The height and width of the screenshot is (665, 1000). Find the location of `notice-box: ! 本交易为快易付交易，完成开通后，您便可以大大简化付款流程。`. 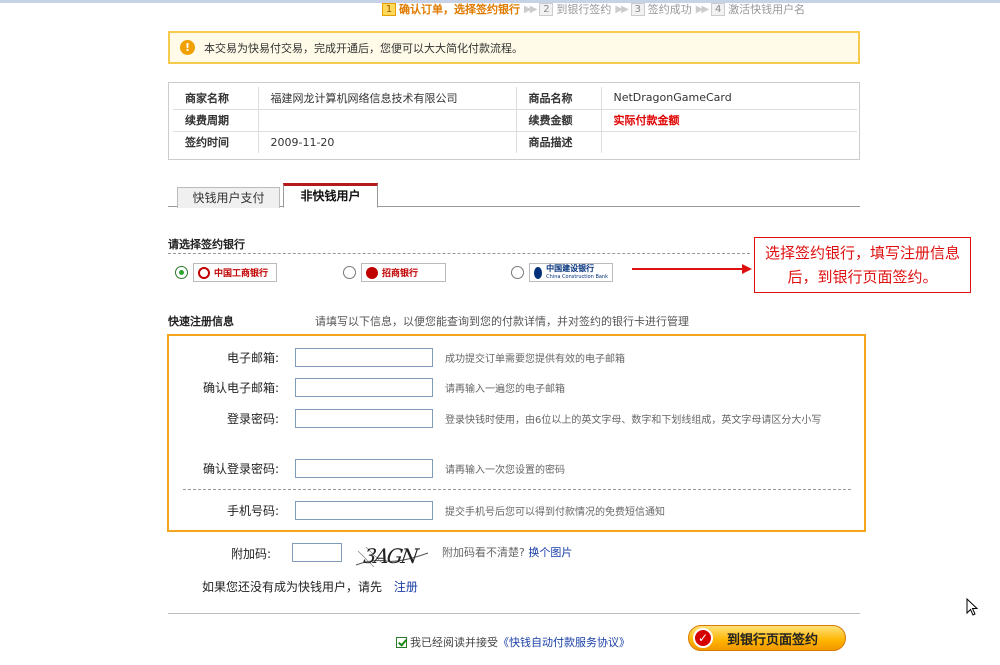

notice-box: ! 本交易为快易付交易，完成开通后，您便可以大大简化付款流程。 is located at coordinates (514, 47).